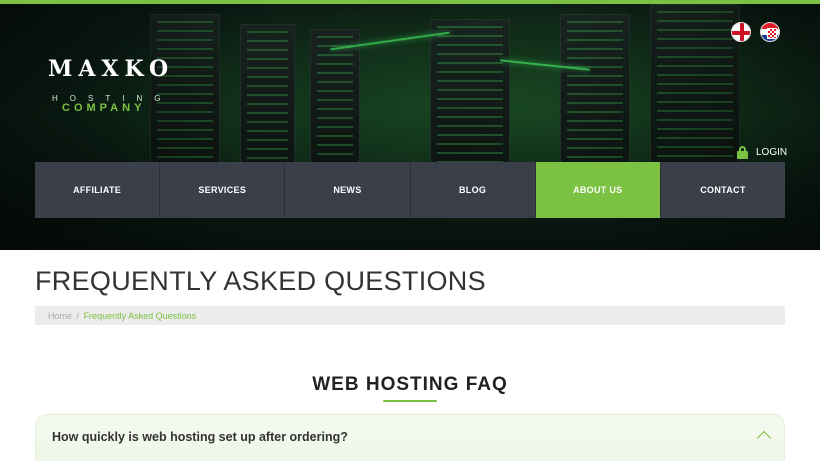 This screenshot has height=461, width=820. I want to click on nav-item-news: NEWS, so click(348, 190).